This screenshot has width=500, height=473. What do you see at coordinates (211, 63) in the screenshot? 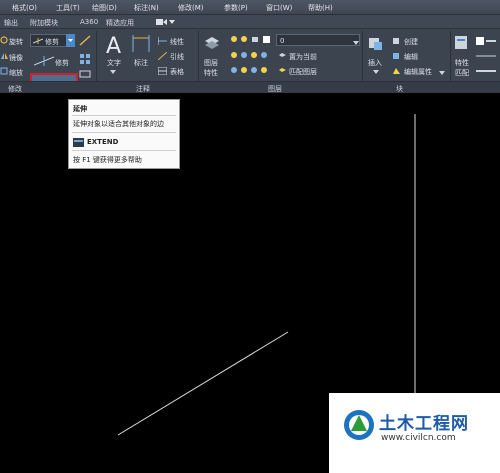
I see `layer-properties-label-top: 图层` at bounding box center [211, 63].